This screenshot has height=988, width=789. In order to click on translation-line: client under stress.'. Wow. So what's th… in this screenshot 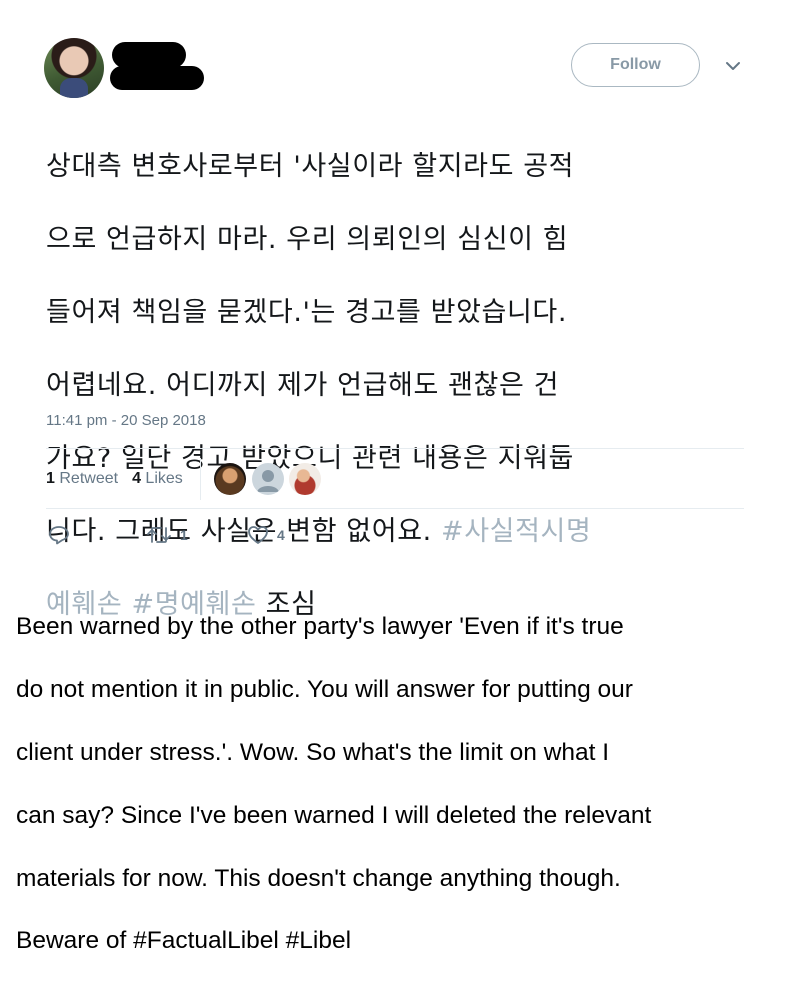, I will do `click(313, 753)`.